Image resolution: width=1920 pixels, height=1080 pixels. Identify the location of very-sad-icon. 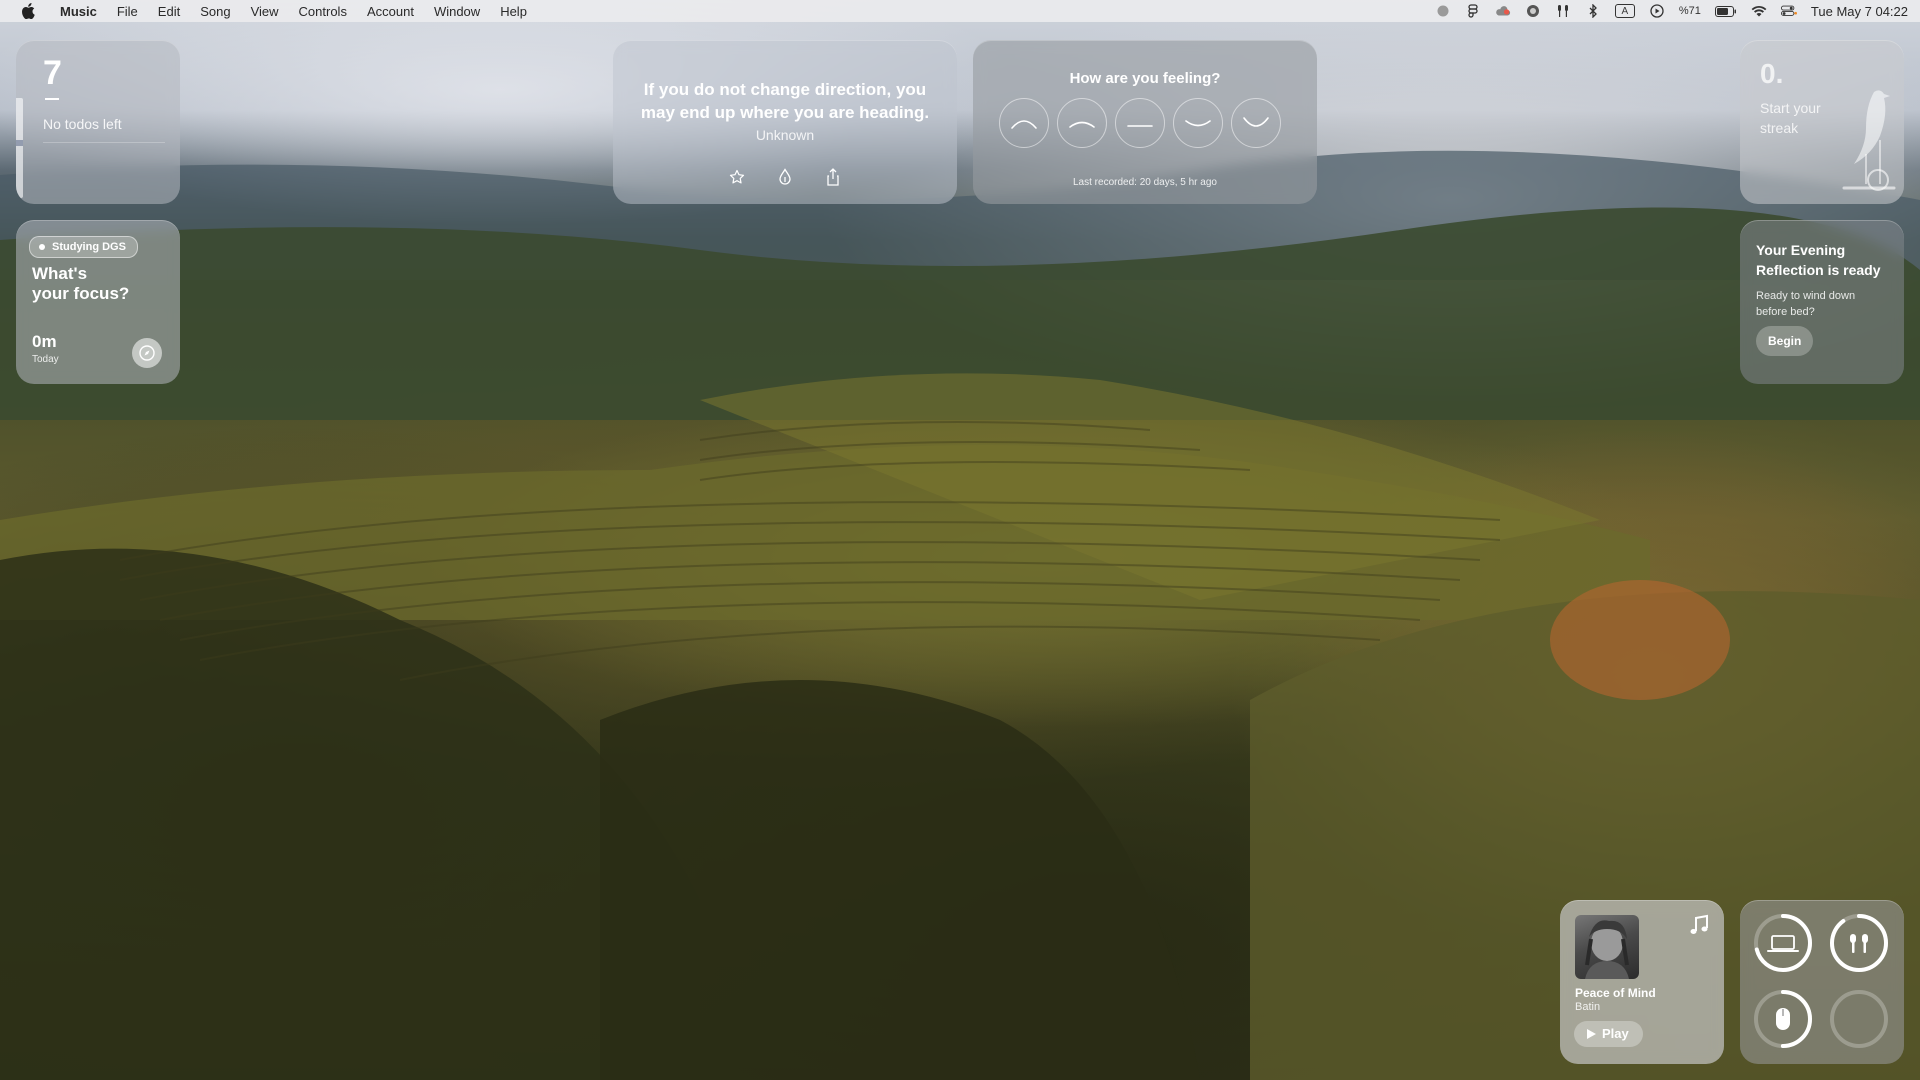
(1024, 123).